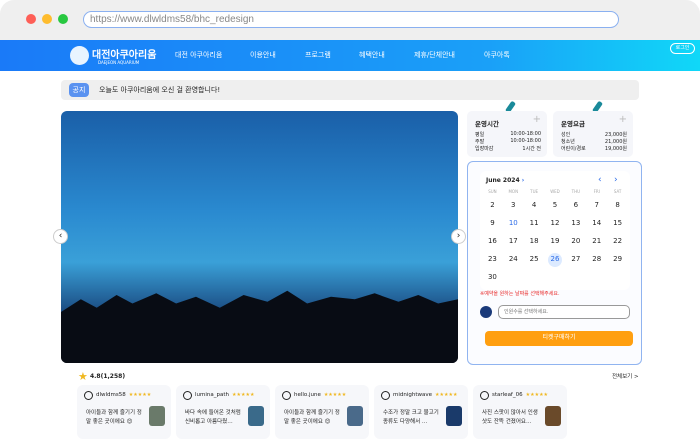 This screenshot has height=439, width=700. Describe the element at coordinates (573, 124) in the screenshot. I see `fees-title: 운영요금` at that location.